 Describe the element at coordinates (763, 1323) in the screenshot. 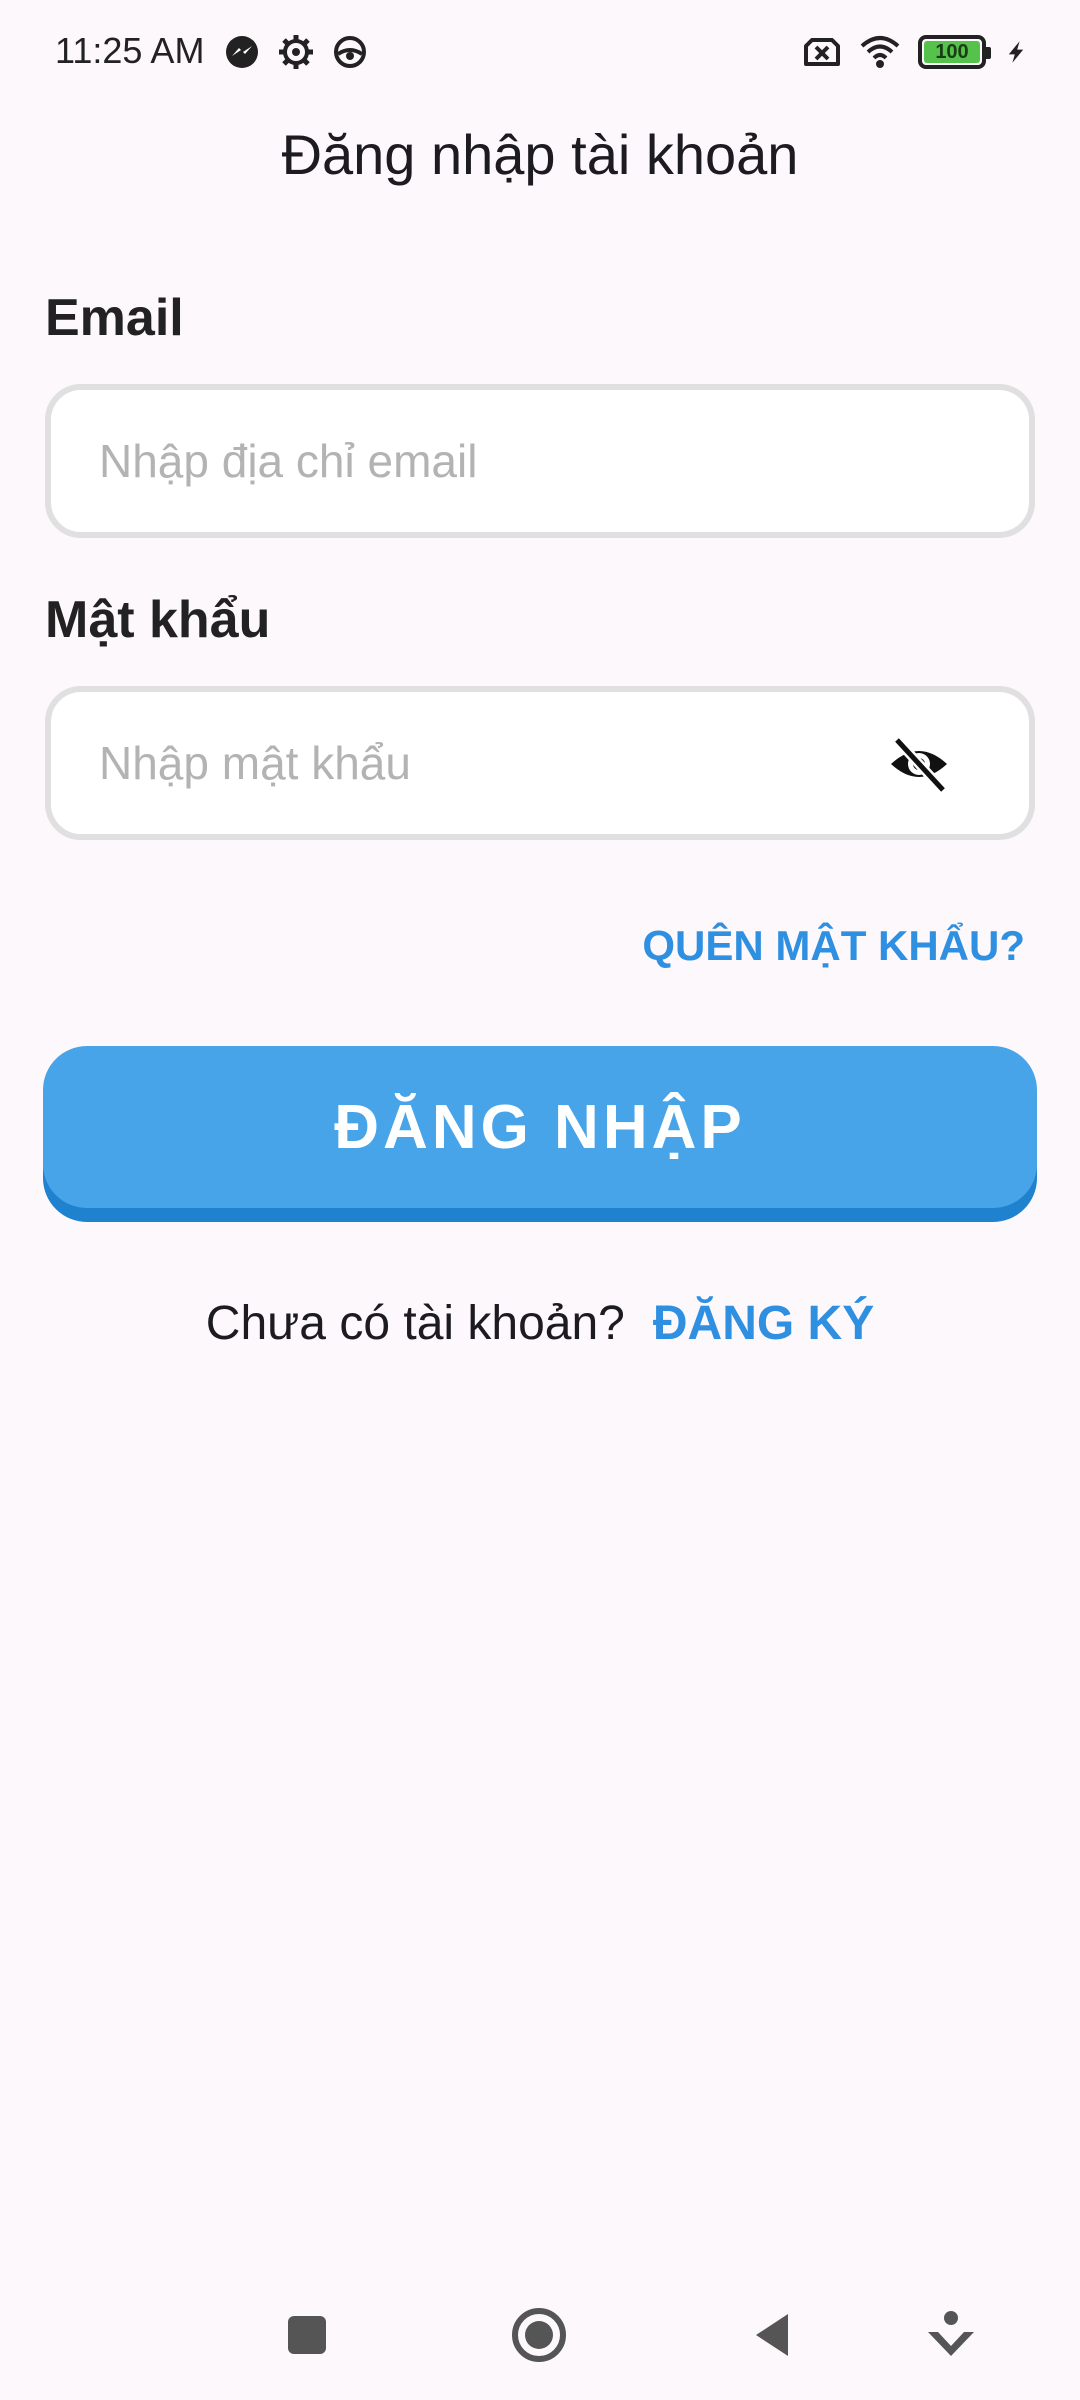

I see `register-link: ĐĂNG KÝ` at that location.